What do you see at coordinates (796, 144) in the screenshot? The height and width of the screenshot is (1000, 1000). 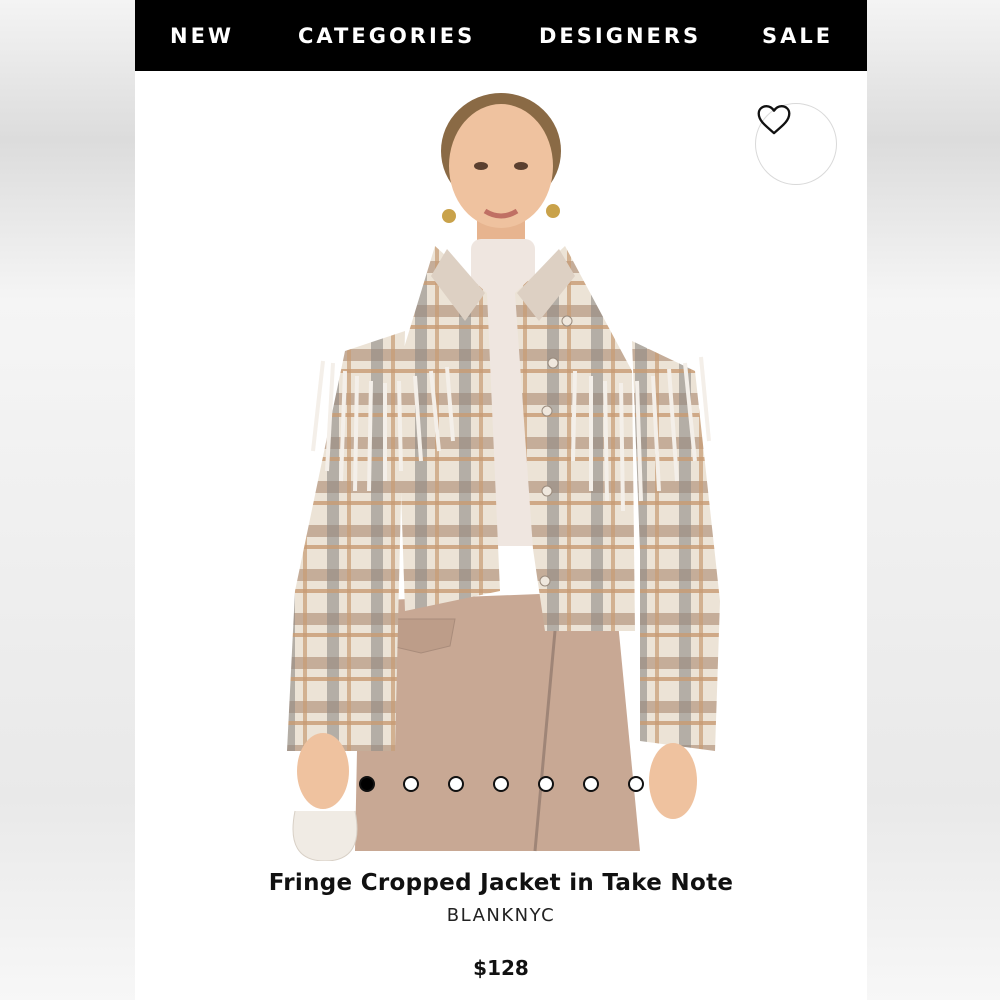 I see `wishlist-button` at bounding box center [796, 144].